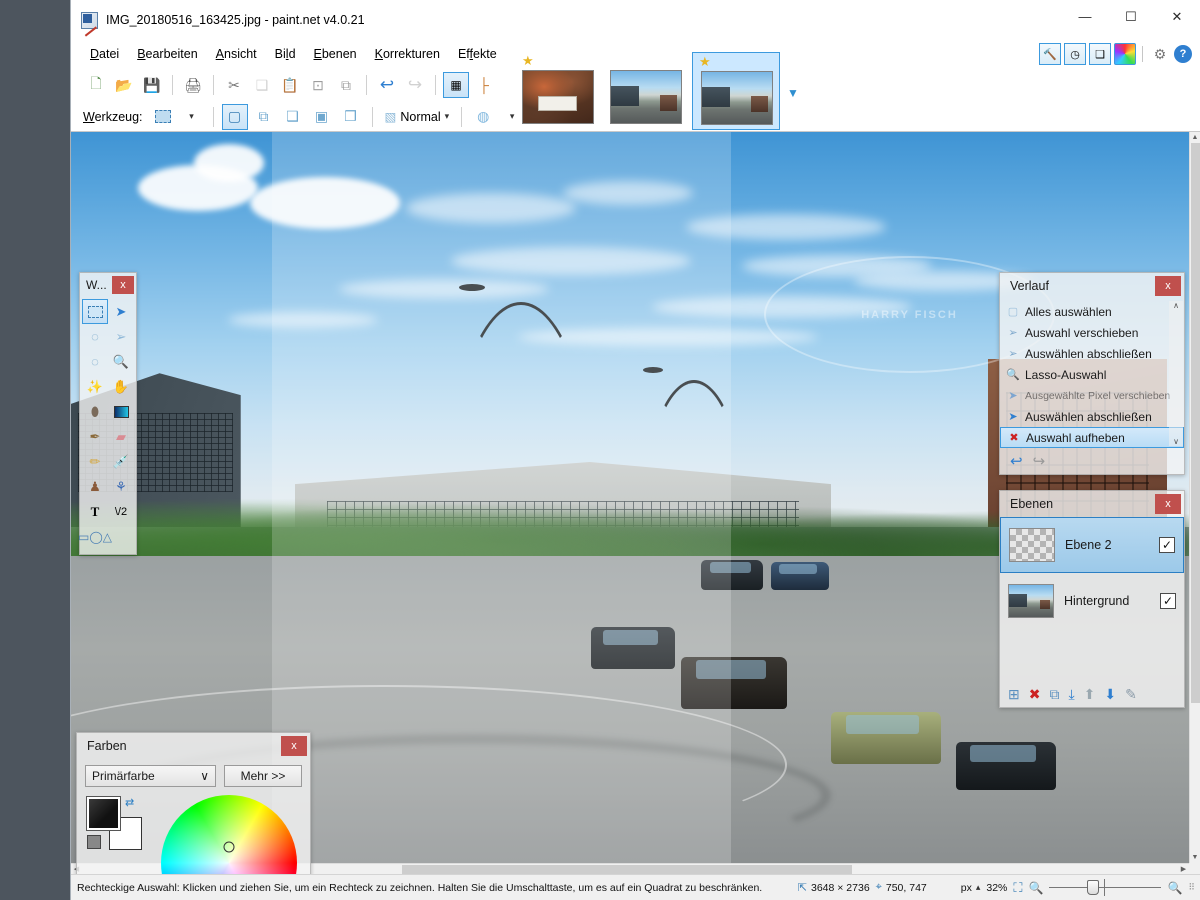 The height and width of the screenshot is (900, 1200). I want to click on tools-panel-close-button: x, so click(123, 285).